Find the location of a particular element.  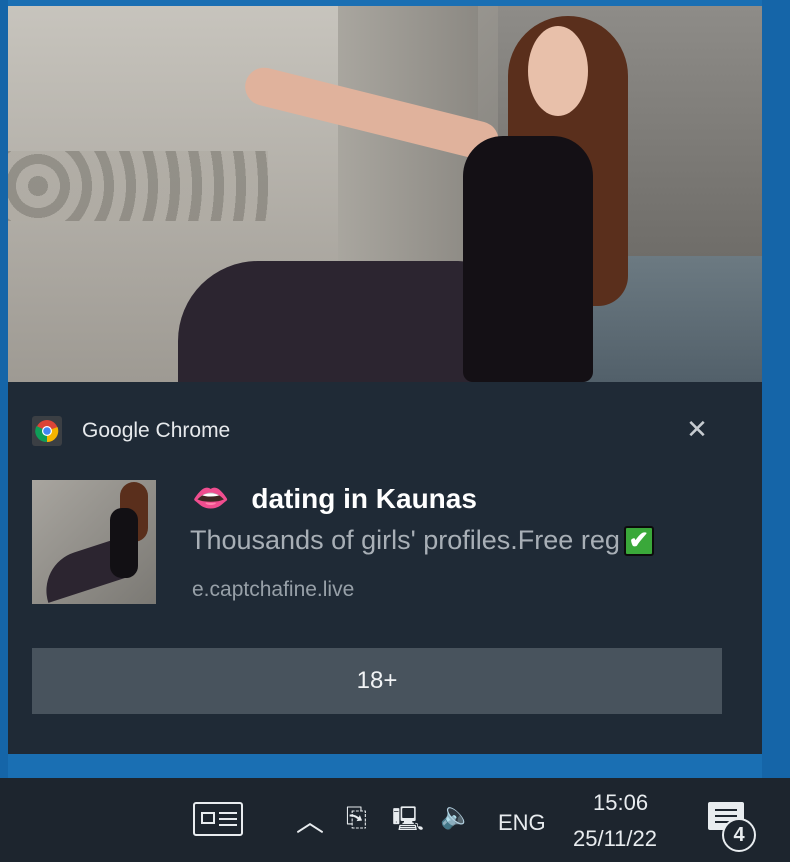

thumb-body is located at coordinates (124, 543).